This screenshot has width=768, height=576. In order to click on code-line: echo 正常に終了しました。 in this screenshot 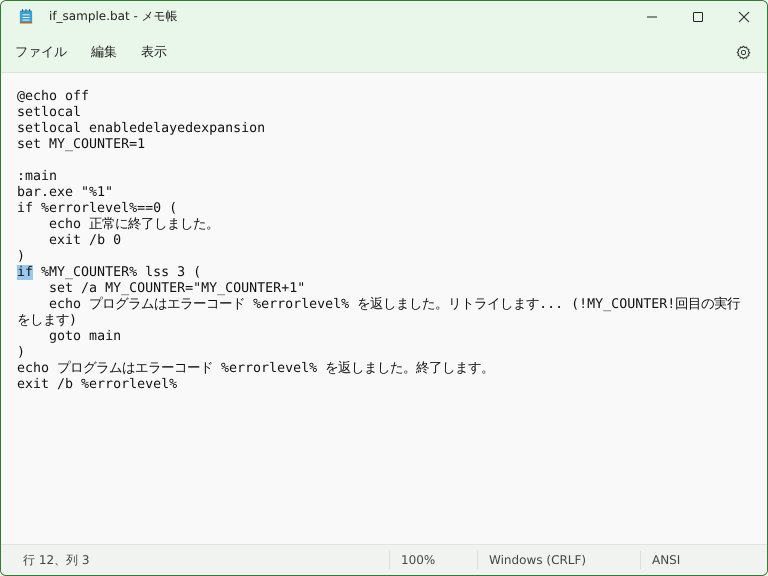, I will do `click(134, 225)`.